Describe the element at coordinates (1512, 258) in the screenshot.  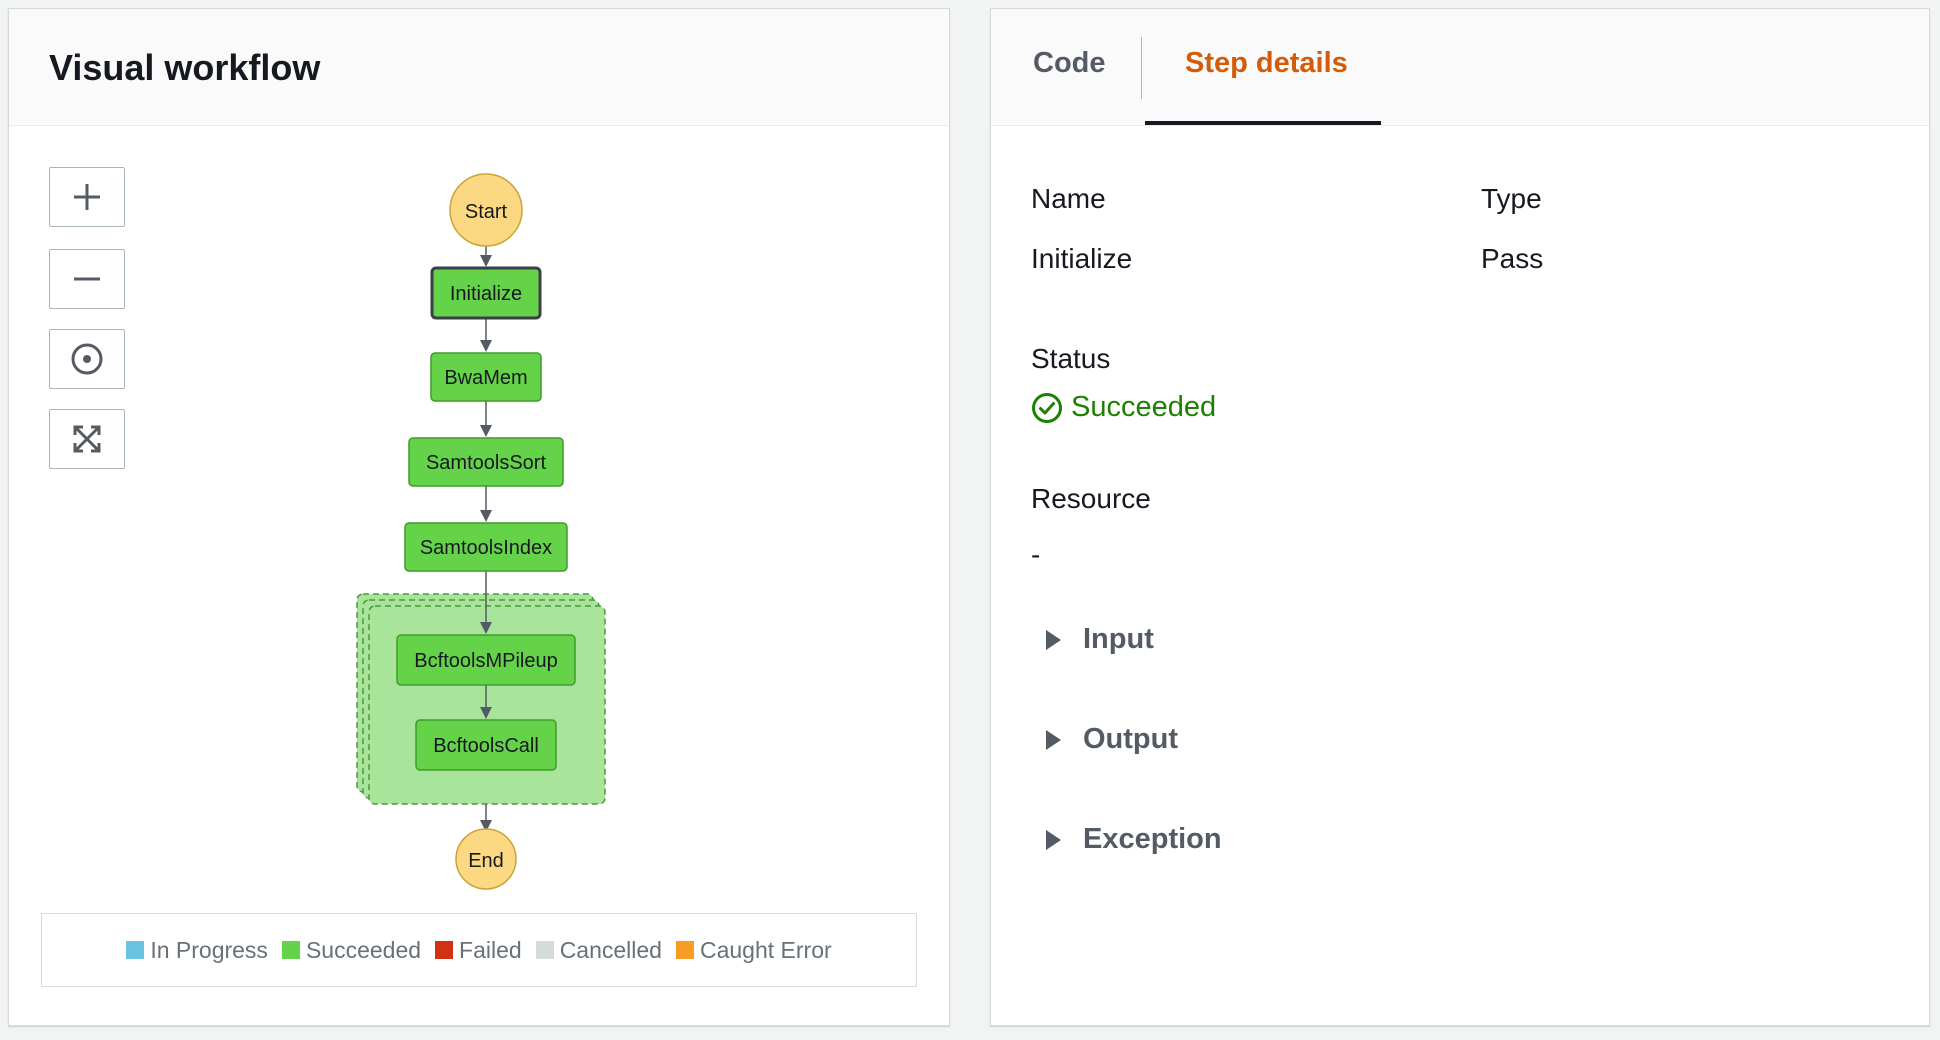
I see `type-value: Pass` at that location.